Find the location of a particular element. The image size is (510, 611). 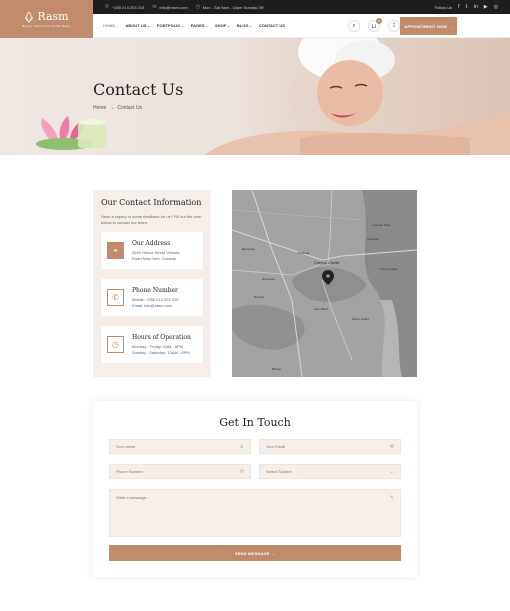

topbar-phone-text: +255 214 203 215 is located at coordinates (128, 7).